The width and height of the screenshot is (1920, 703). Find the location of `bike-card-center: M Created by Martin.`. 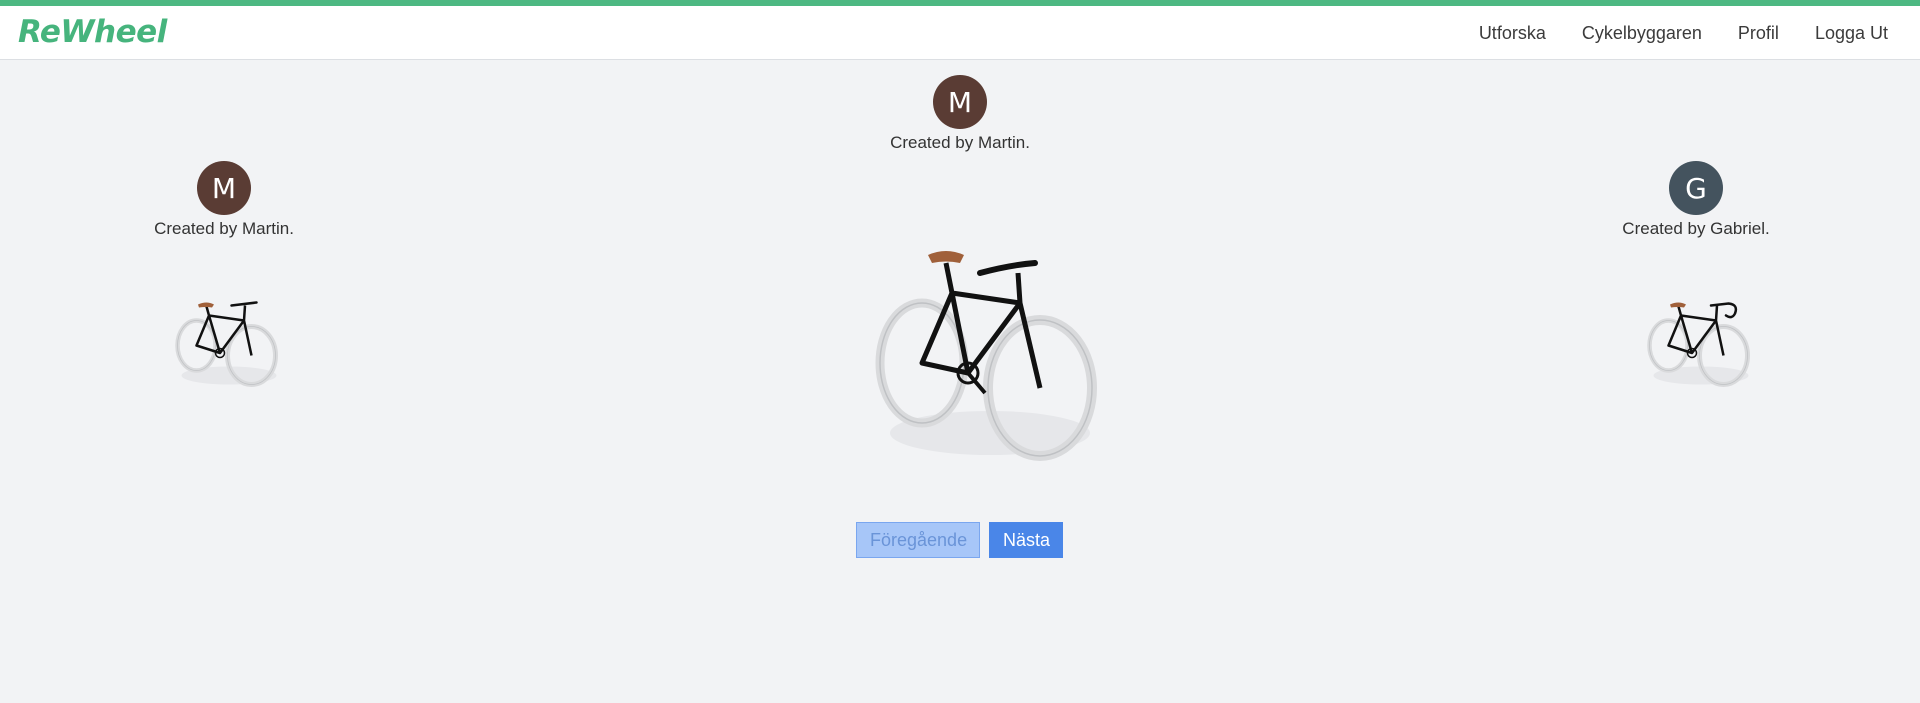

bike-card-center: M Created by Martin. is located at coordinates (978, 269).